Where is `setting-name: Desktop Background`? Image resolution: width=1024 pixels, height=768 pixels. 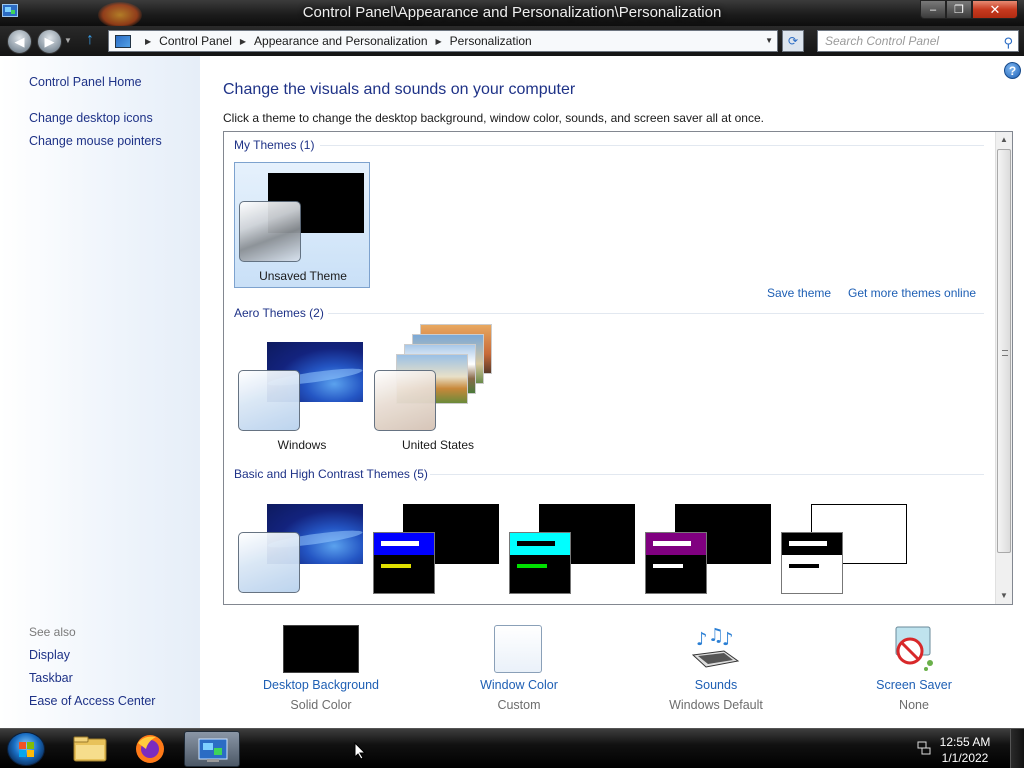 setting-name: Desktop Background is located at coordinates (321, 685).